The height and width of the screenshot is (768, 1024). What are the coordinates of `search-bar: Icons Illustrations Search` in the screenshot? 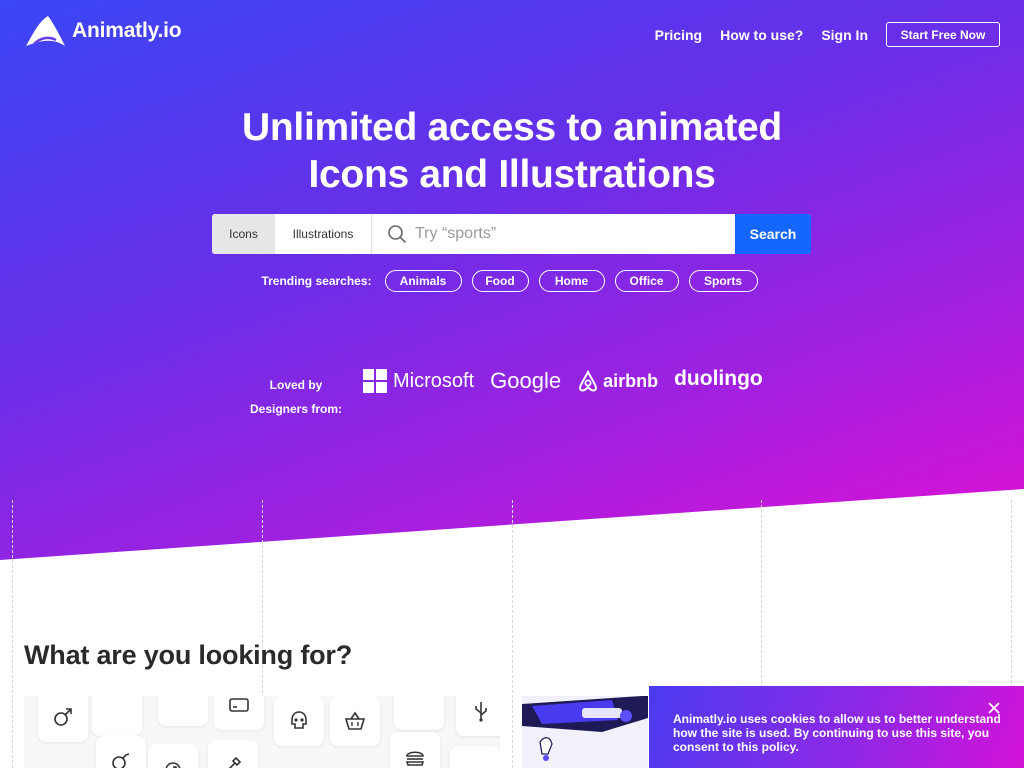 It's located at (511, 234).